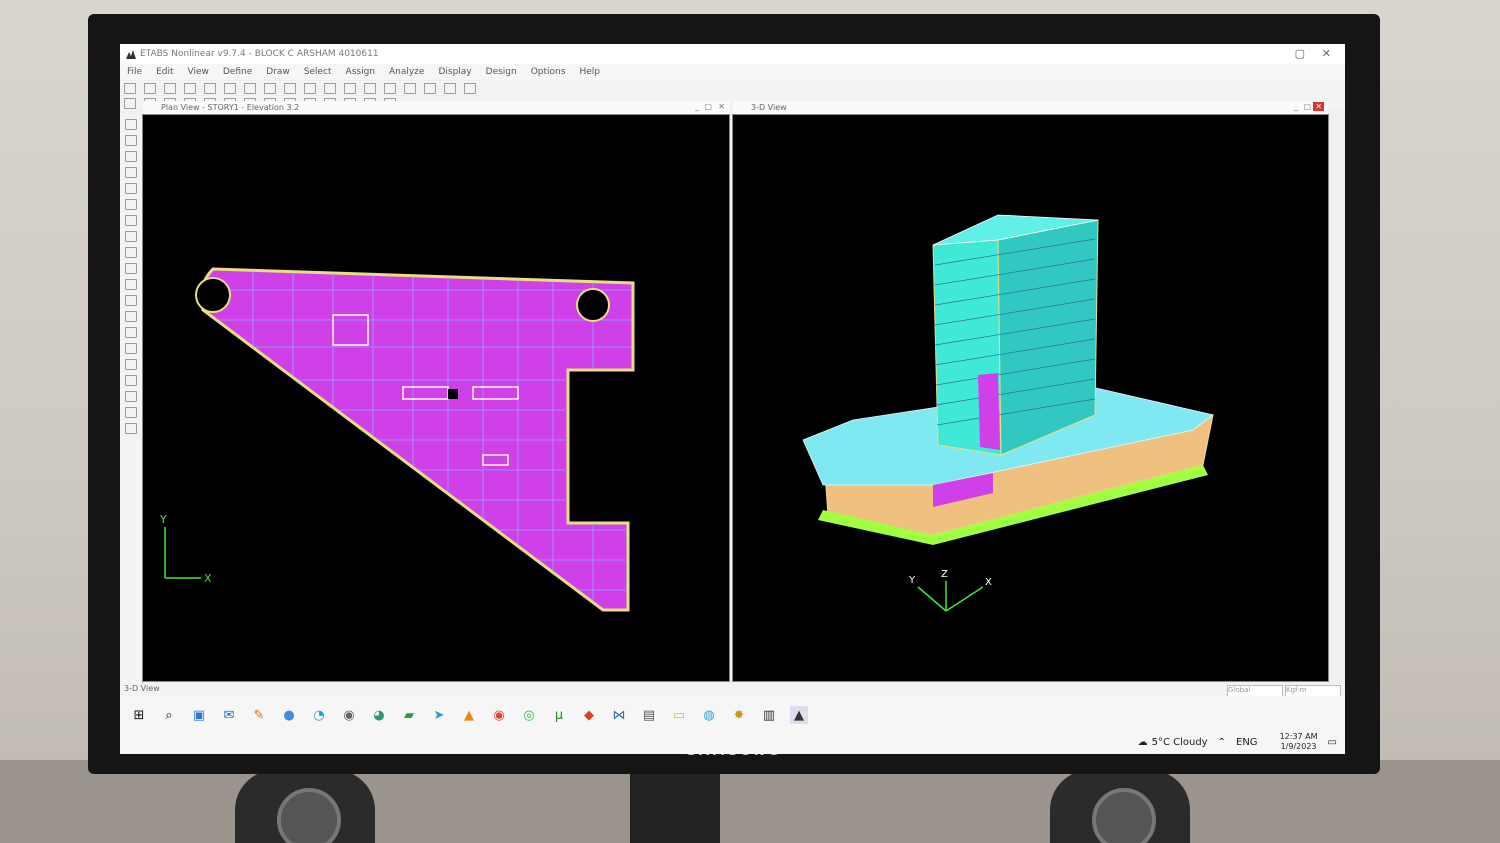 The image size is (1500, 843). What do you see at coordinates (439, 715) in the screenshot?
I see `telegram-icon: ➤` at bounding box center [439, 715].